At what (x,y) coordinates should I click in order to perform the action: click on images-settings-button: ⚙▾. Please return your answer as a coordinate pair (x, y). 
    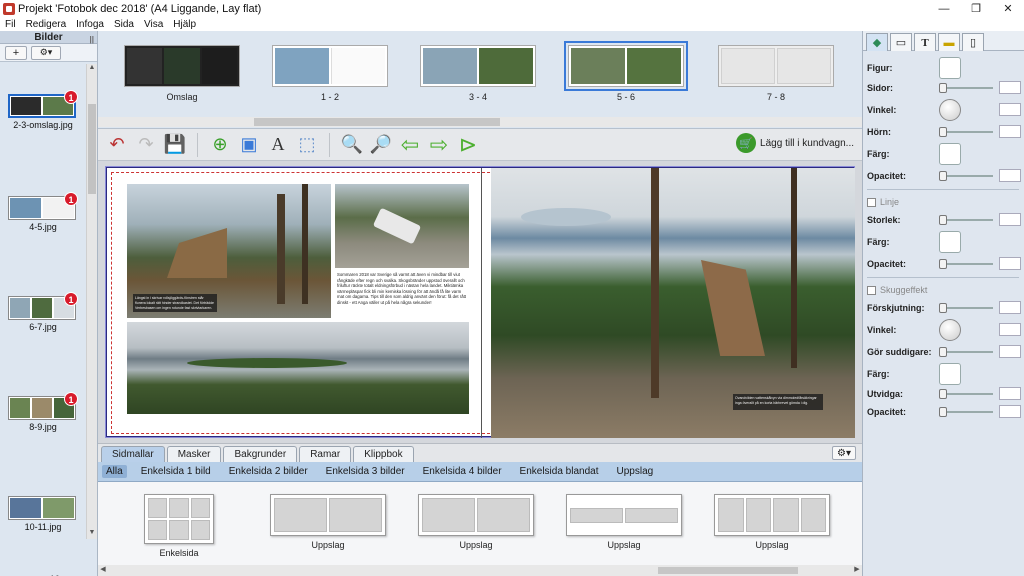
    Looking at the image, I should click on (46, 52).